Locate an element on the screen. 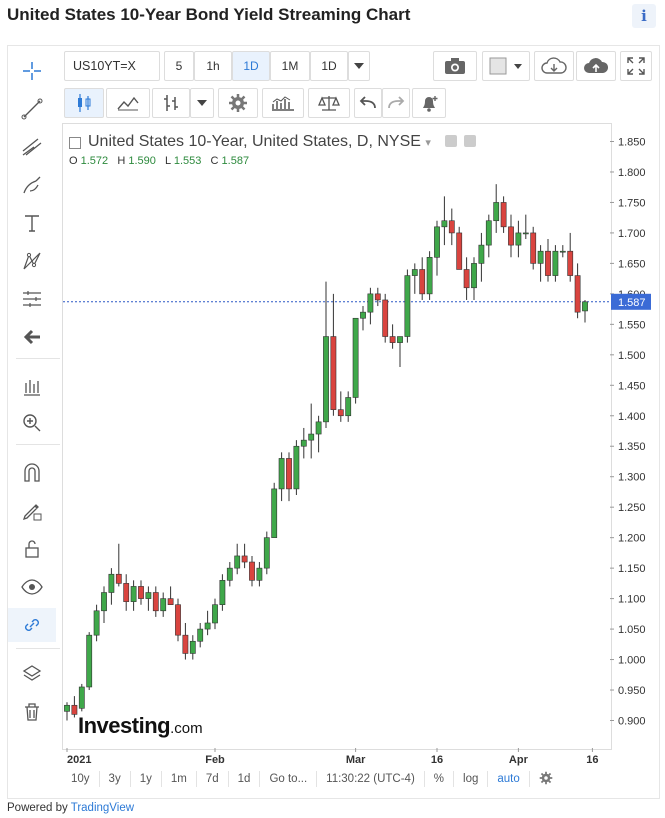 The width and height of the screenshot is (665, 818). chevron-down-icon is located at coordinates (359, 66).